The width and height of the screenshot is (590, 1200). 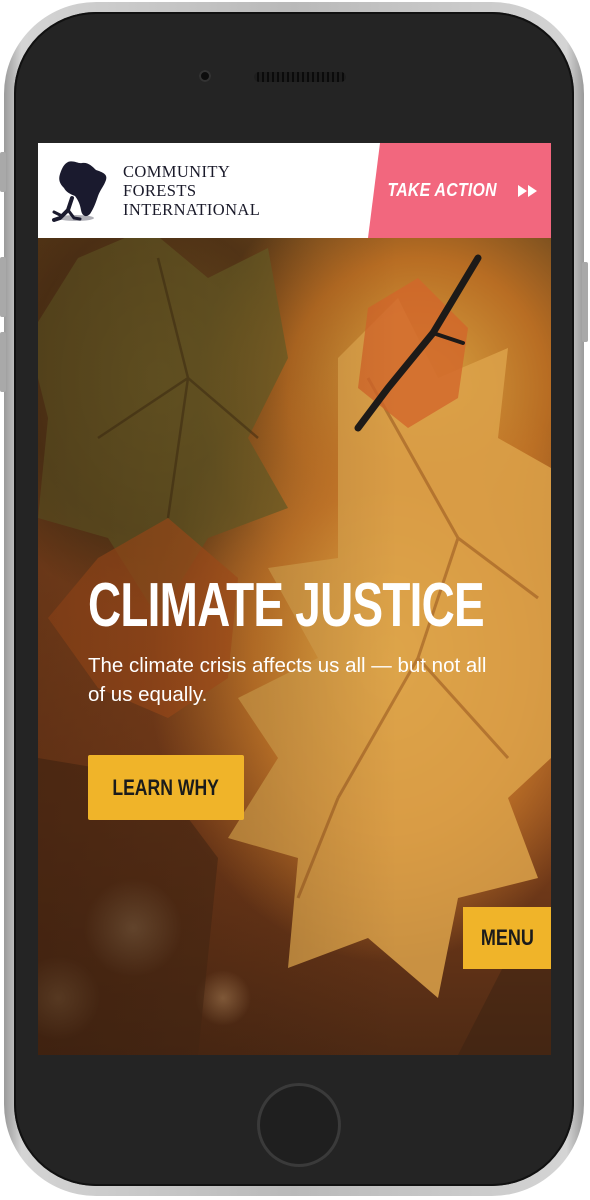 I want to click on menu-label: MENU, so click(x=507, y=937).